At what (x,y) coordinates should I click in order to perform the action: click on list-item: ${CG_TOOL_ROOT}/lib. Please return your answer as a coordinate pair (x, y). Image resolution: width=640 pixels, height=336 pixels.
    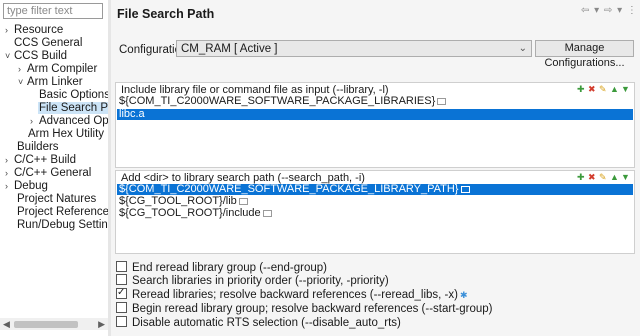
    Looking at the image, I should click on (375, 201).